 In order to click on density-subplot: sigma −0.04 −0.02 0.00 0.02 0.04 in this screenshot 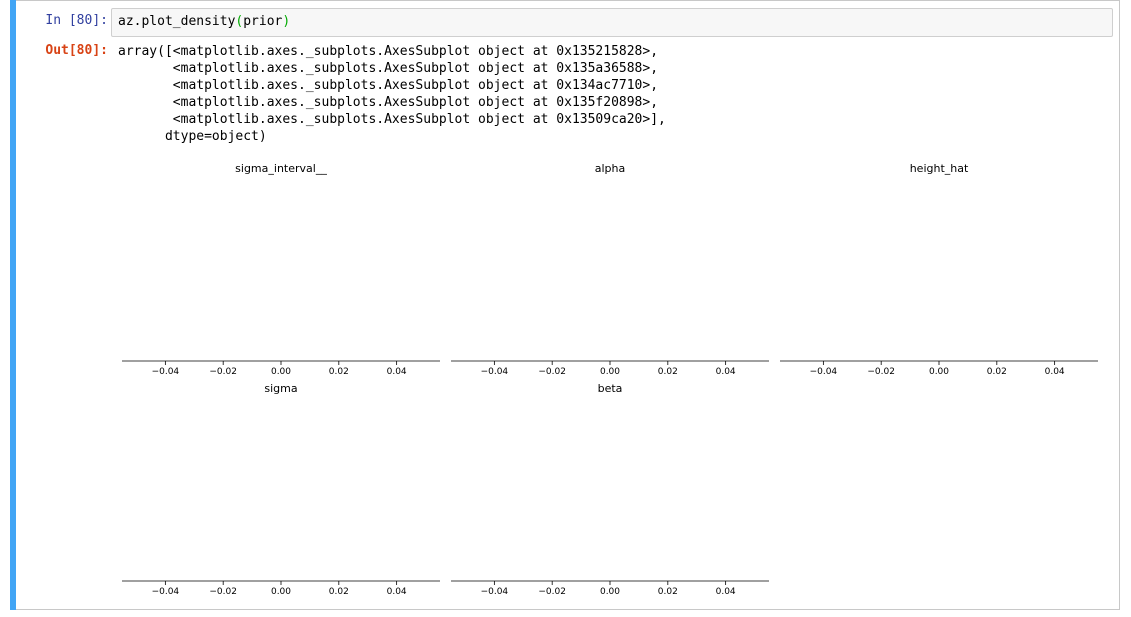, I will do `click(281, 489)`.